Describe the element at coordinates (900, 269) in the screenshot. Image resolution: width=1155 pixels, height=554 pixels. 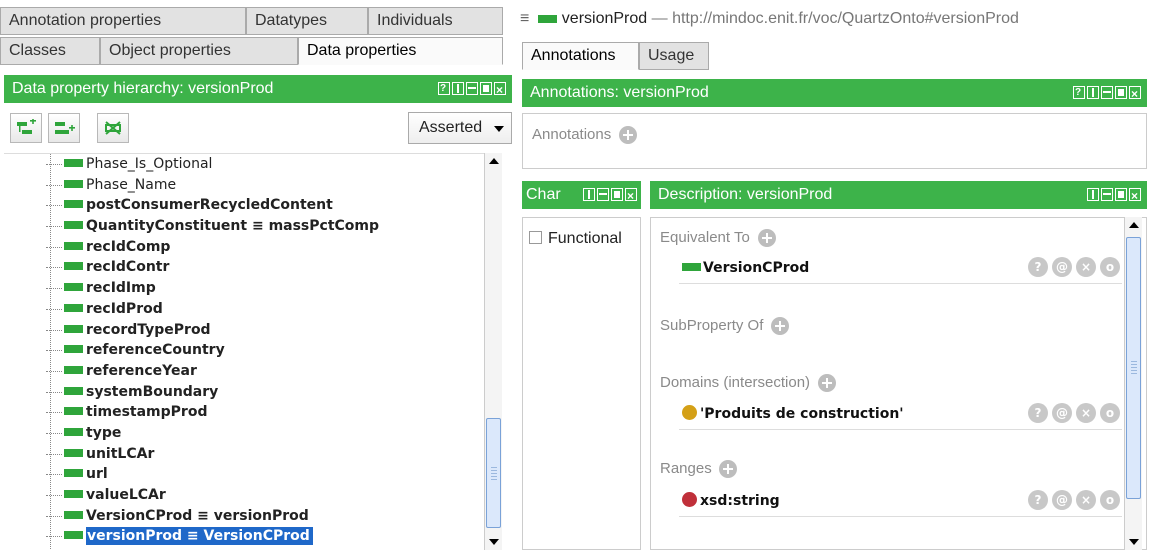
I see `equivalent-row: VersionCProd ? @ × o` at that location.